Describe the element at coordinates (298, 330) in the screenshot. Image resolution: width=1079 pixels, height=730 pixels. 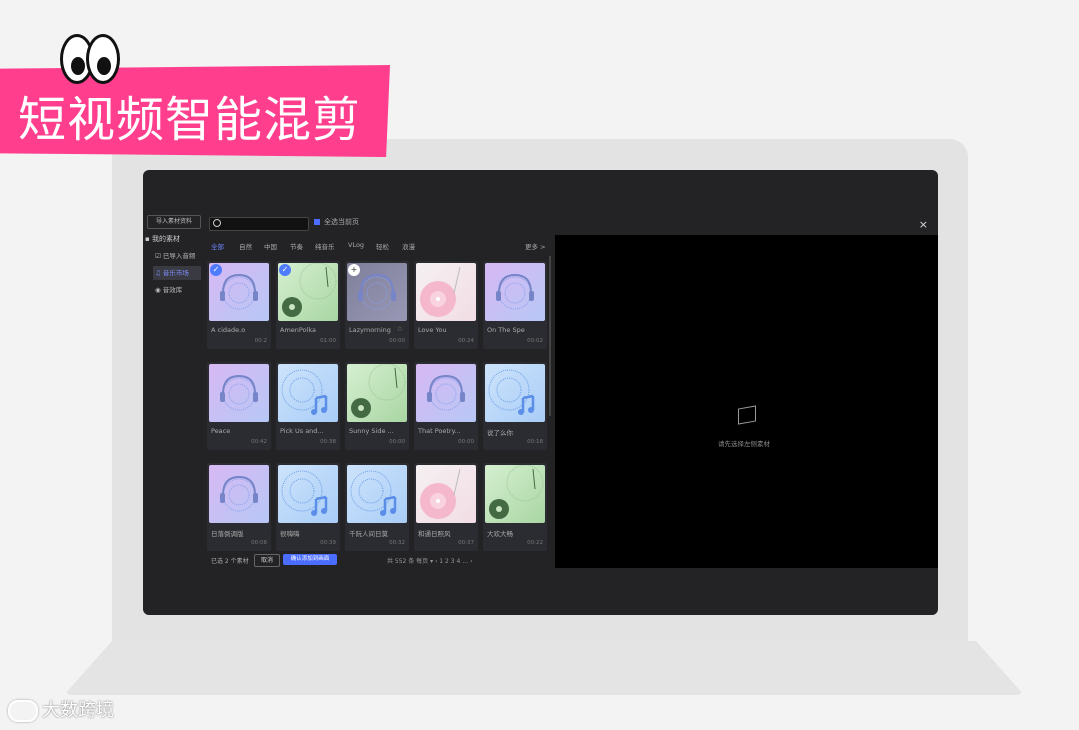
I see `music-title: AmenPolka` at that location.